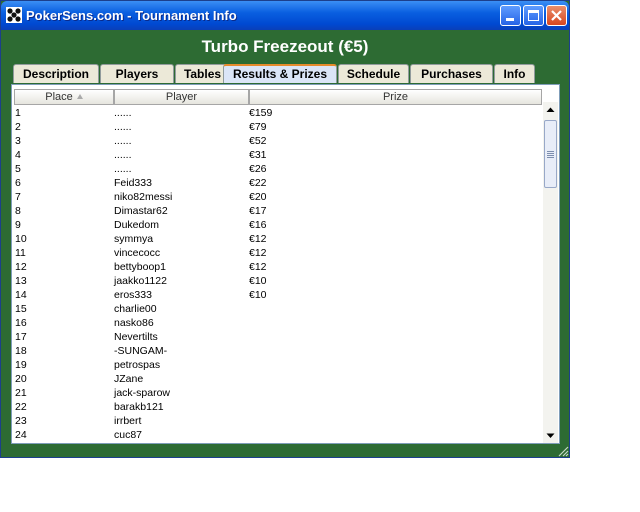  I want to click on tab-tables: Tables, so click(202, 73).